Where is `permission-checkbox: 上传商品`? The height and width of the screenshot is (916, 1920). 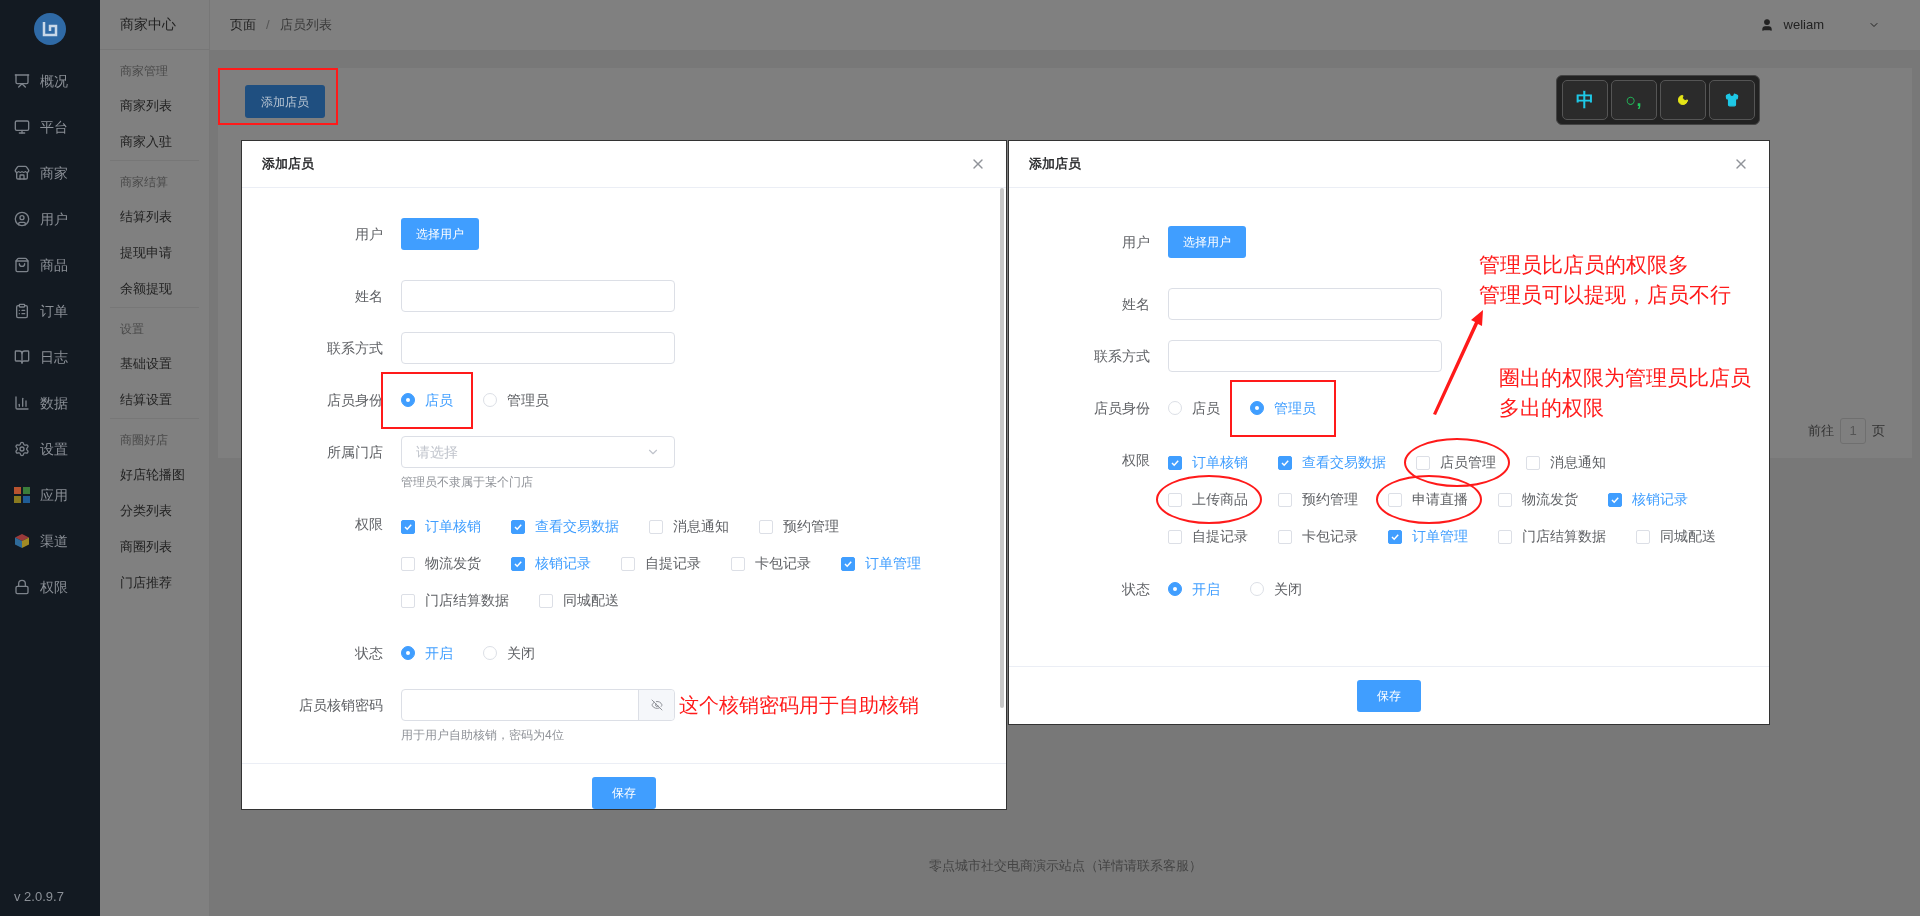 permission-checkbox: 上传商品 is located at coordinates (1208, 499).